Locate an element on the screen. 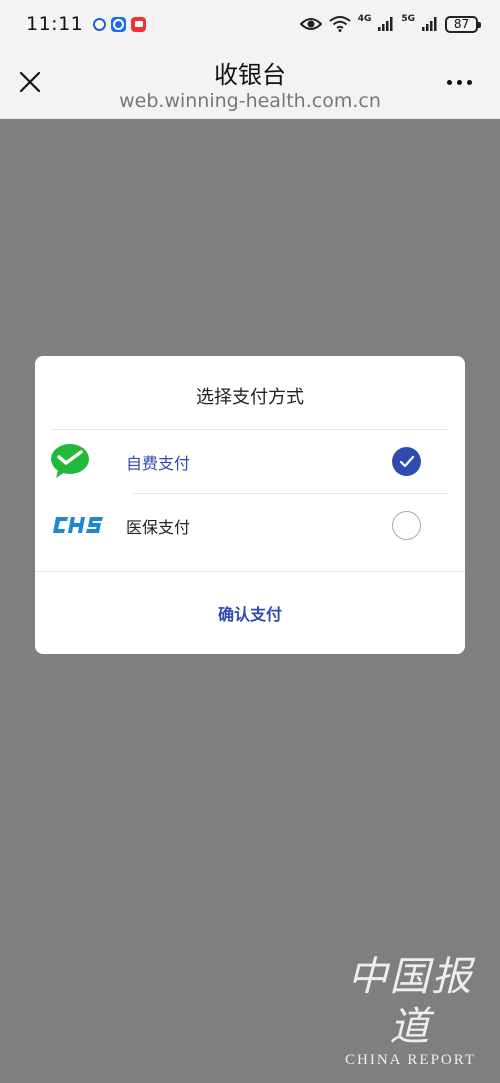  page-url: web.winning-health.com.cn is located at coordinates (250, 101).